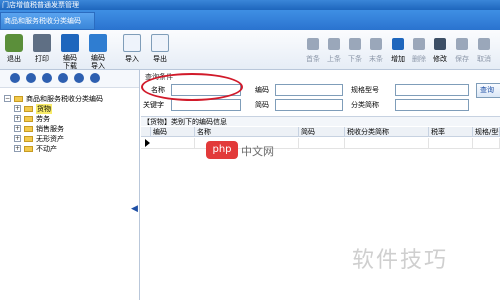  I want to click on last-button: 末条, so click(376, 51).